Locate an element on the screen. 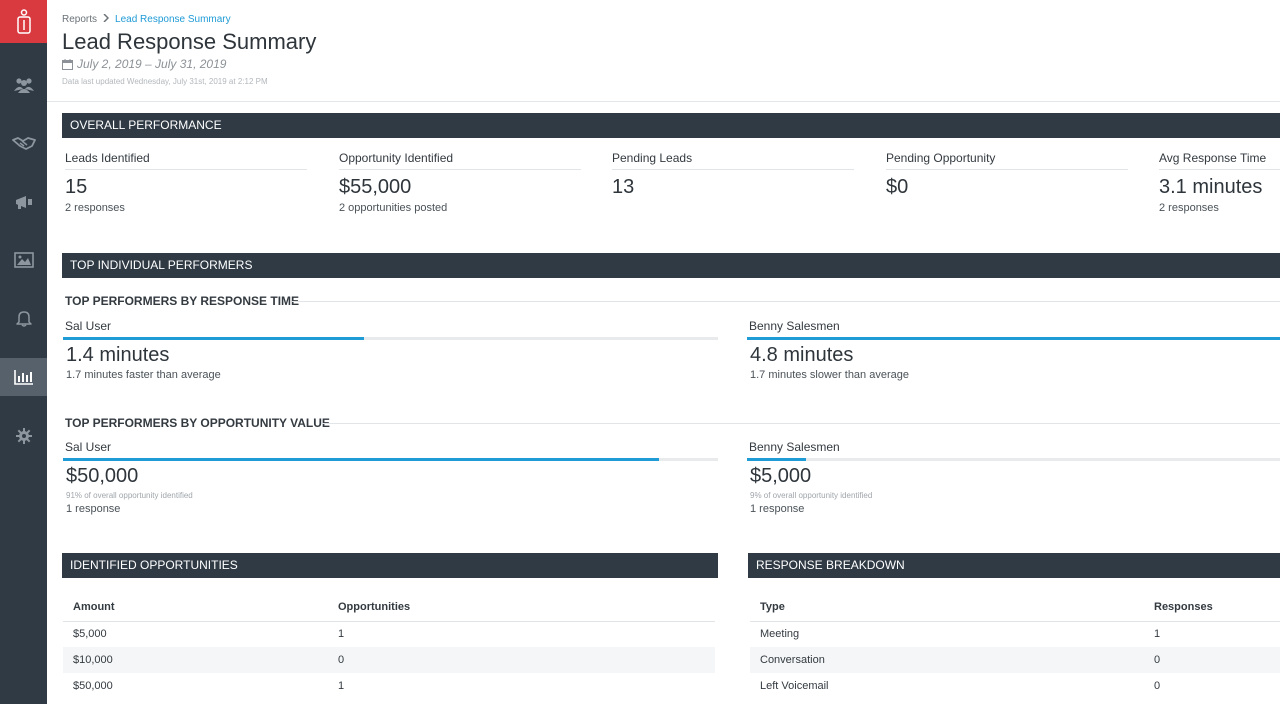 The image size is (1280, 704). stat-value: $0 is located at coordinates (897, 187).